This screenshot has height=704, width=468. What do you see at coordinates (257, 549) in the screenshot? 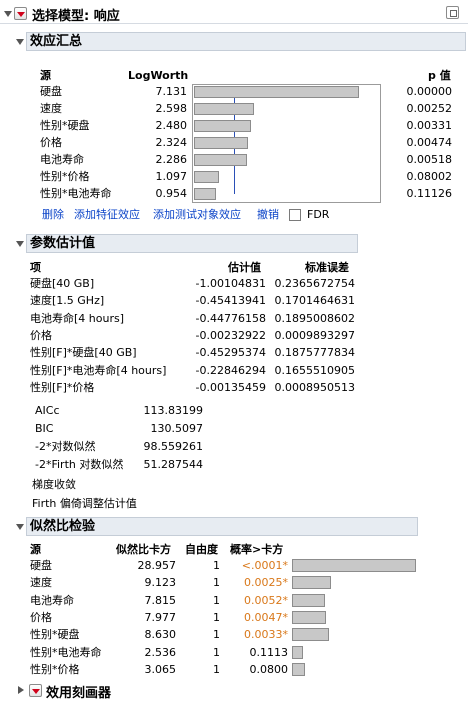
I see `col-header-prob: 概率>卡方` at bounding box center [257, 549].